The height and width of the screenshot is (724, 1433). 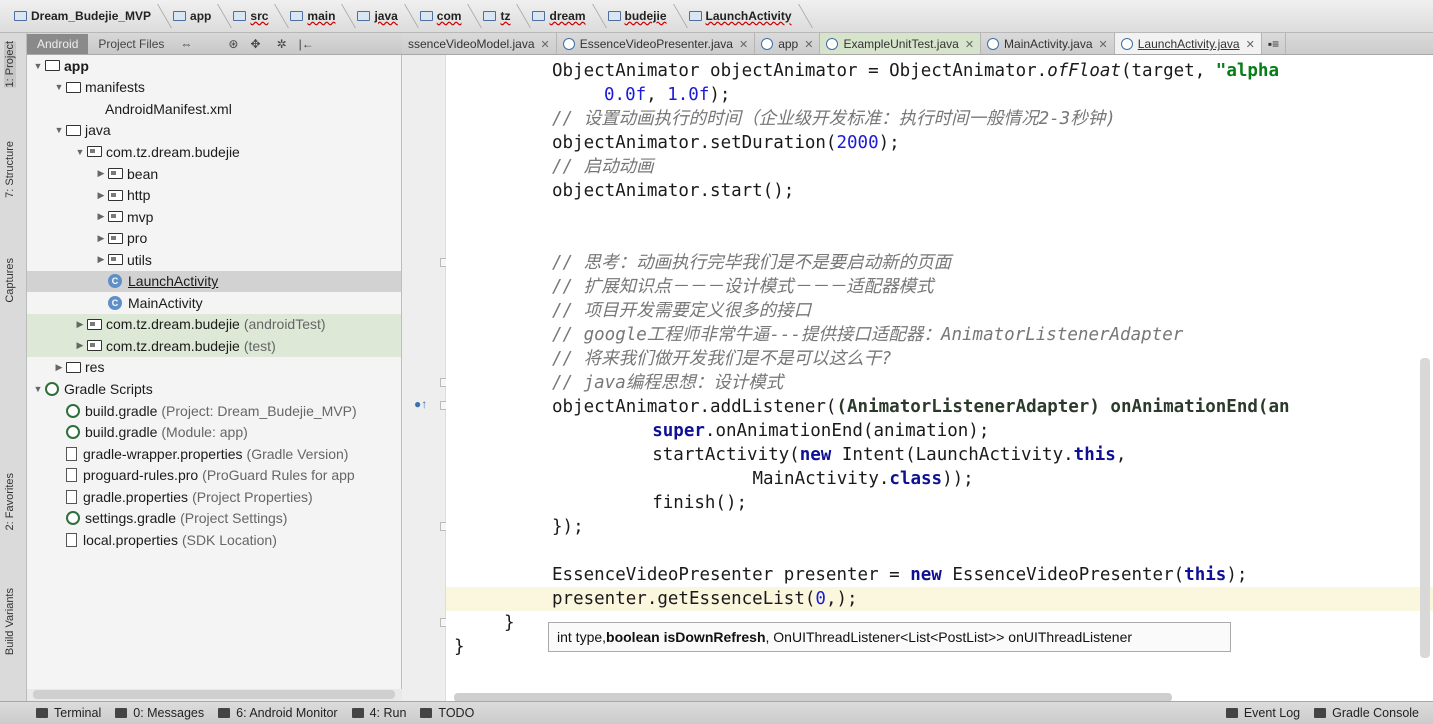 I want to click on override-icon: ●↑, so click(x=420, y=404).